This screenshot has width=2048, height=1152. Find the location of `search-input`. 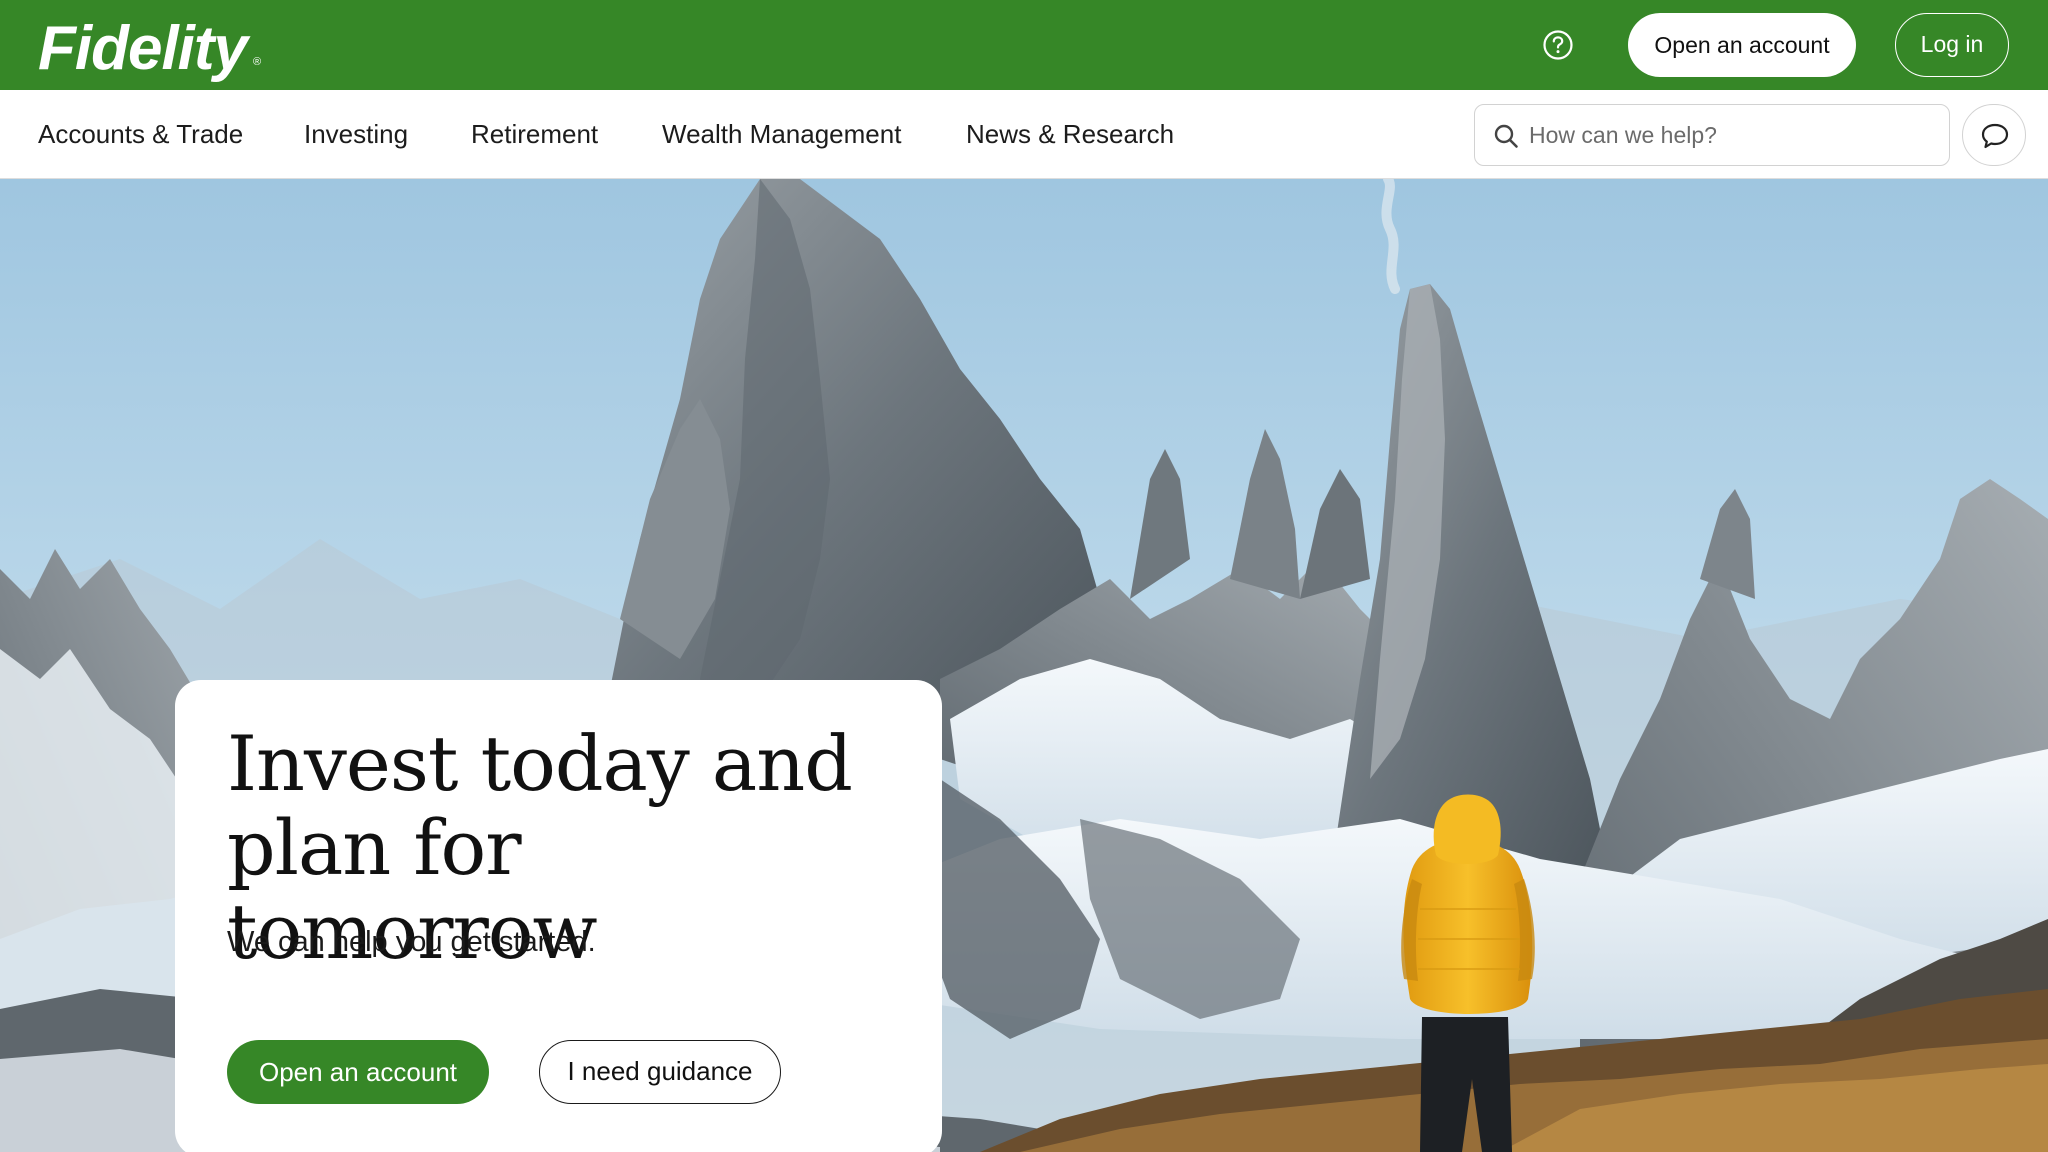

search-input is located at coordinates (1727, 135).